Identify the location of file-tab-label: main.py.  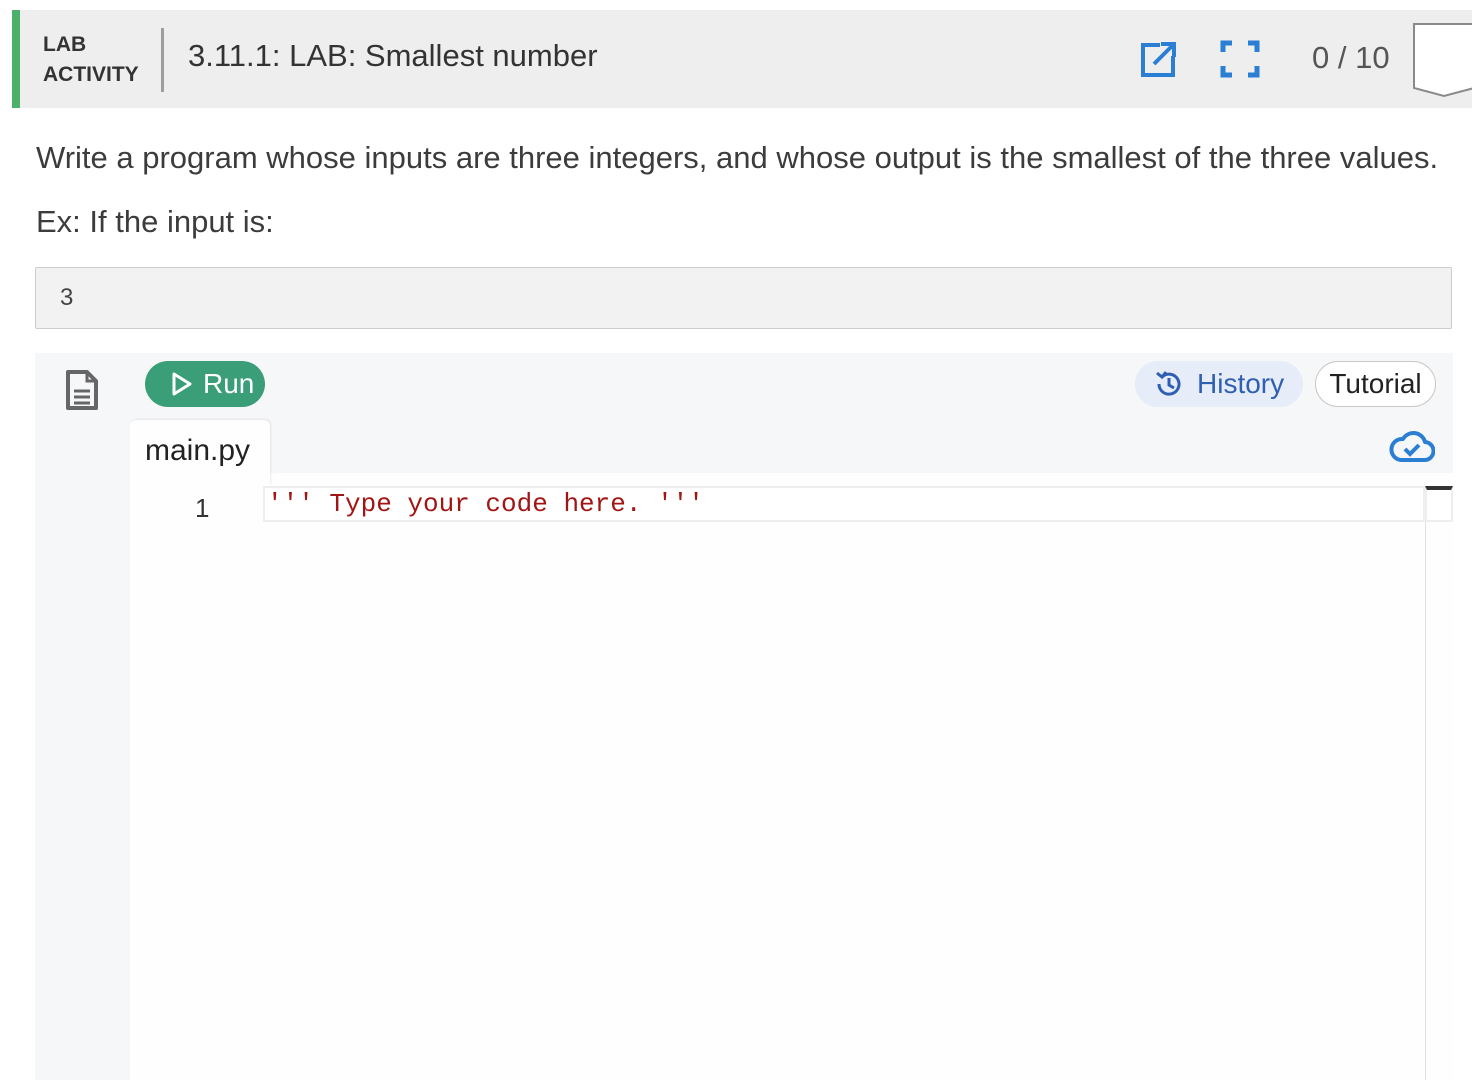
(198, 450).